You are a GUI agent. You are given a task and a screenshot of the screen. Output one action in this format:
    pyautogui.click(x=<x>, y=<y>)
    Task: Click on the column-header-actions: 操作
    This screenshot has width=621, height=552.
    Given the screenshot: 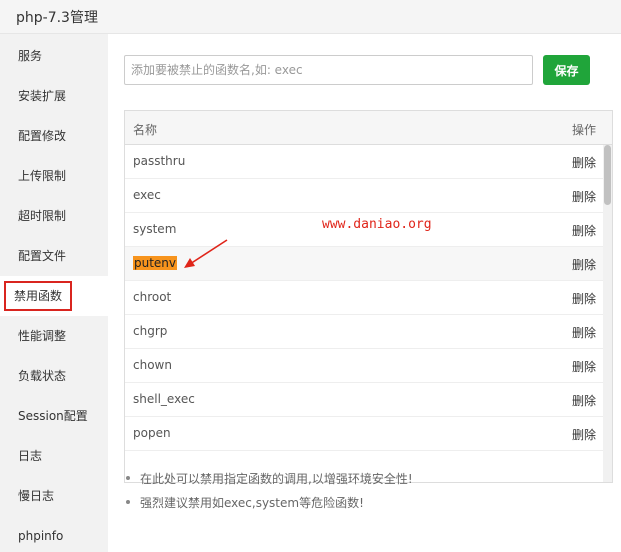 What is the action you would take?
    pyautogui.click(x=583, y=130)
    